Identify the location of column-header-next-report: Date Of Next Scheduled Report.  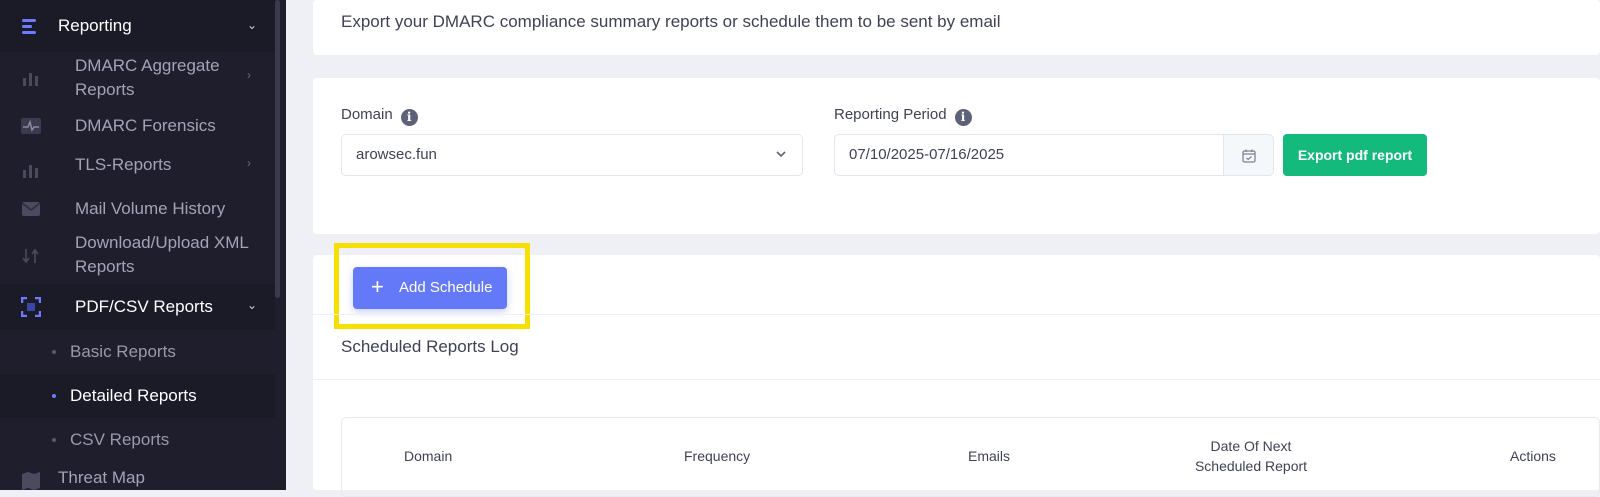
(1251, 456).